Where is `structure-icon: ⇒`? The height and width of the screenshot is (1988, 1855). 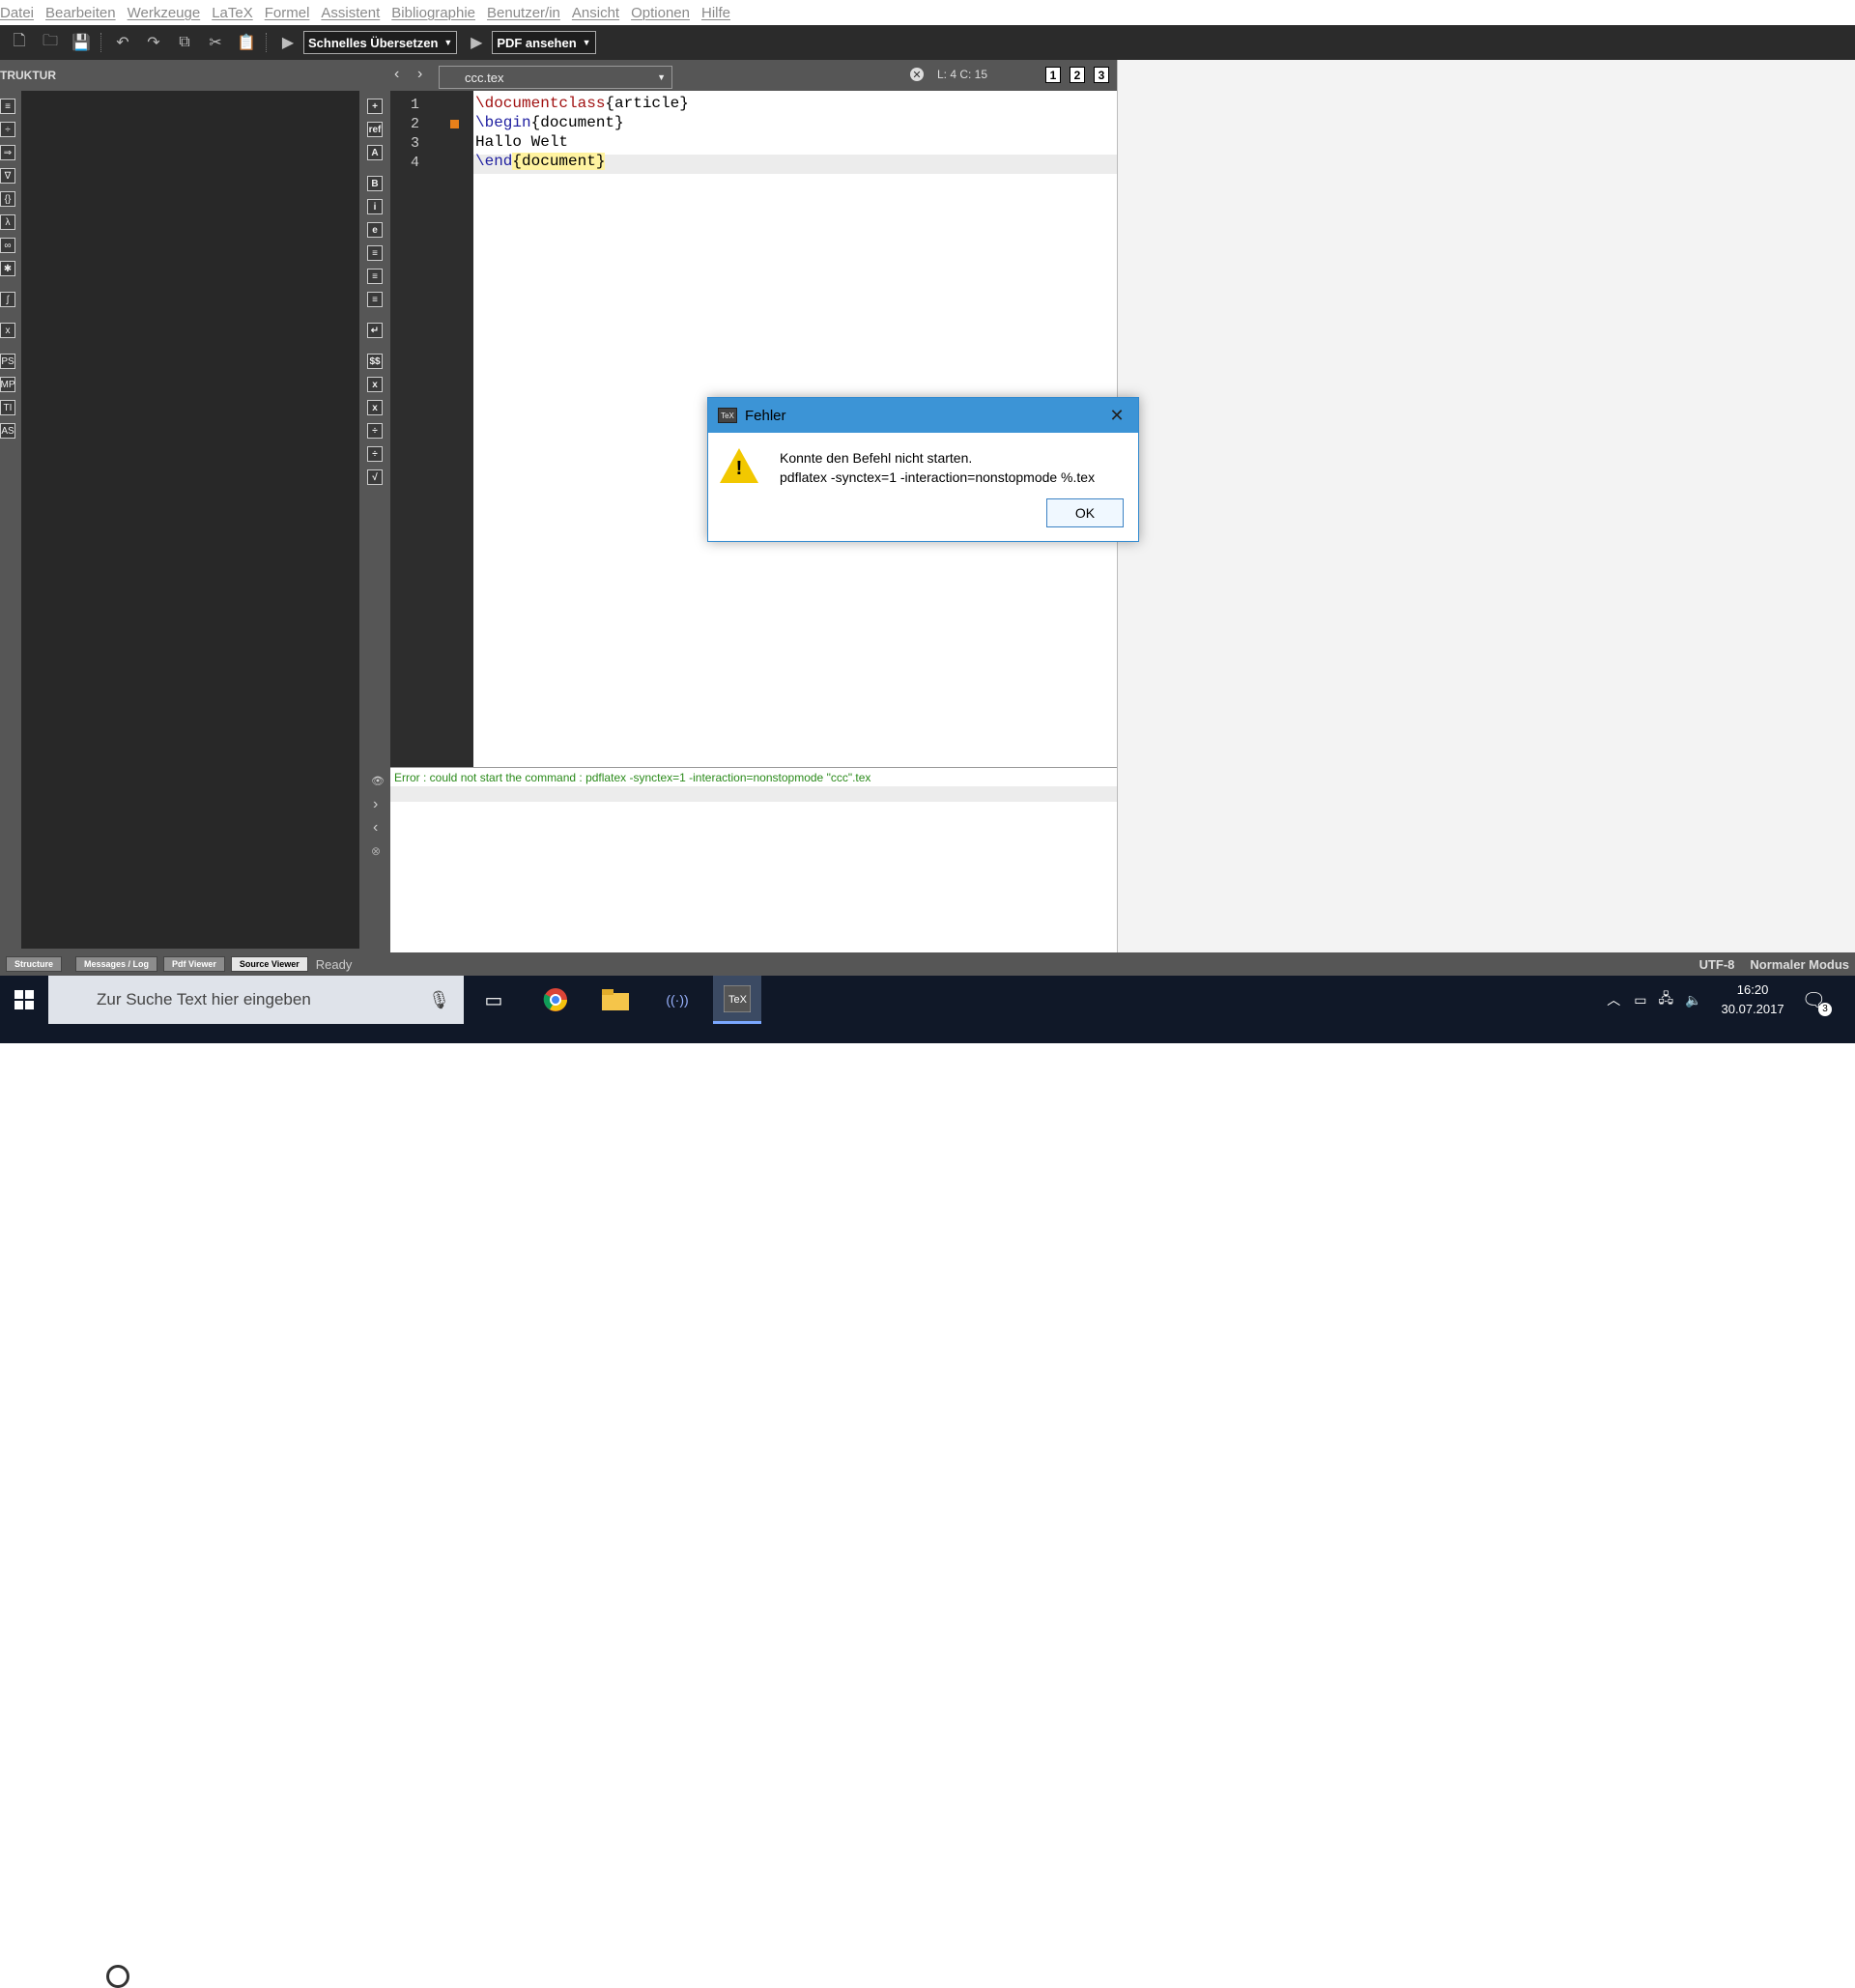 structure-icon: ⇒ is located at coordinates (8, 152).